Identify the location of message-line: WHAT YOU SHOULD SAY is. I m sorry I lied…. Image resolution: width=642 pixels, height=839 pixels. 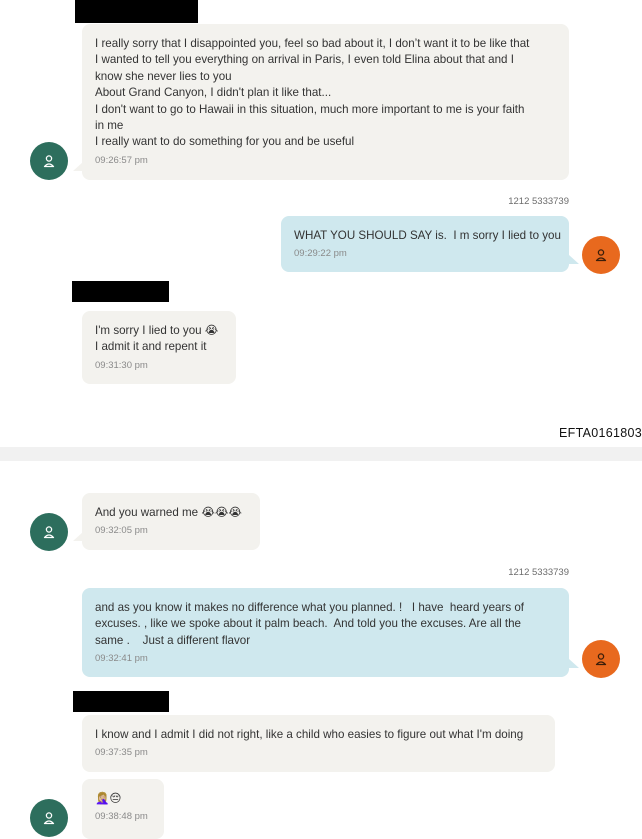
(427, 235).